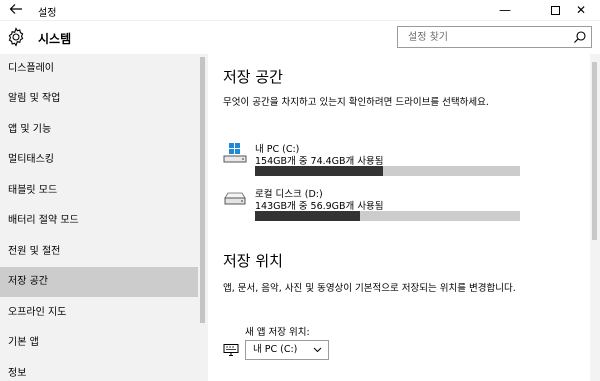 This screenshot has width=600, height=381. Describe the element at coordinates (300, 38) in the screenshot. I see `page-header: 시스템` at that location.